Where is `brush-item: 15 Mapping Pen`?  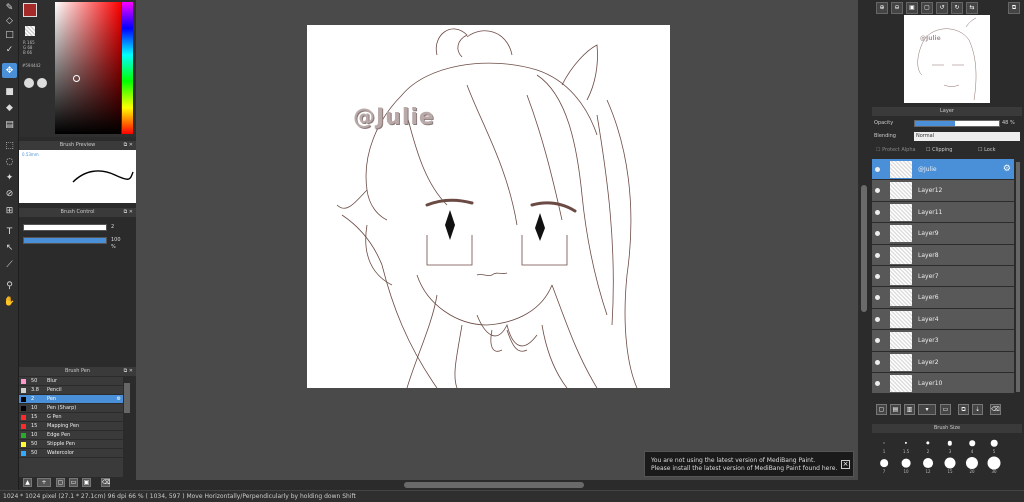 brush-item: 15 Mapping Pen is located at coordinates (71, 426).